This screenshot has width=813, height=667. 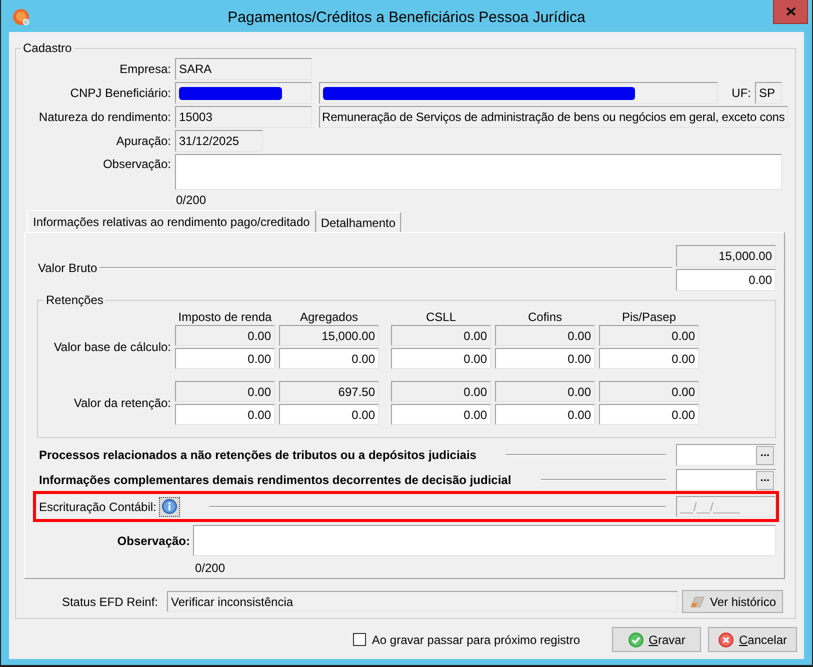 What do you see at coordinates (741, 93) in the screenshot?
I see `field-label: UF:` at bounding box center [741, 93].